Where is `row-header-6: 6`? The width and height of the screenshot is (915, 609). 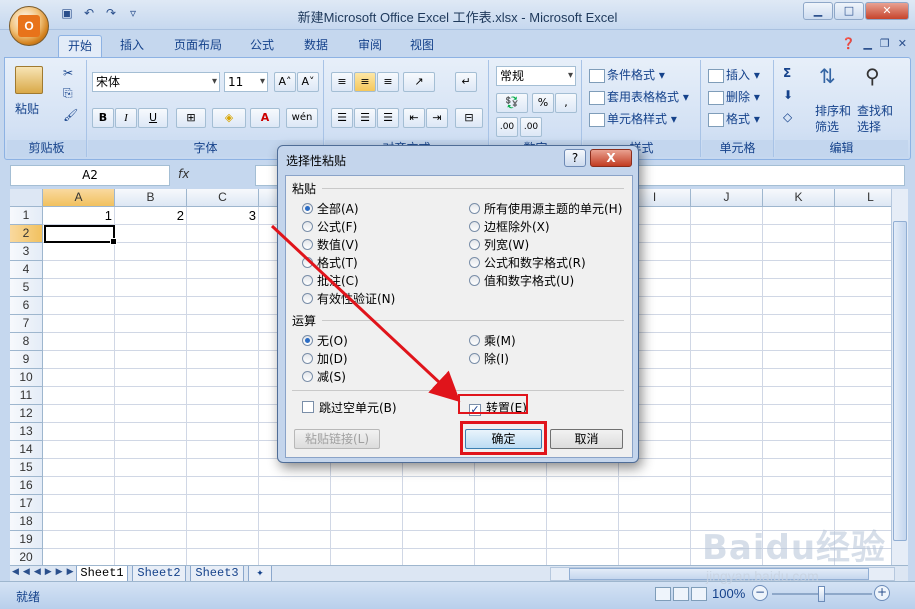 row-header-6: 6 is located at coordinates (26, 306).